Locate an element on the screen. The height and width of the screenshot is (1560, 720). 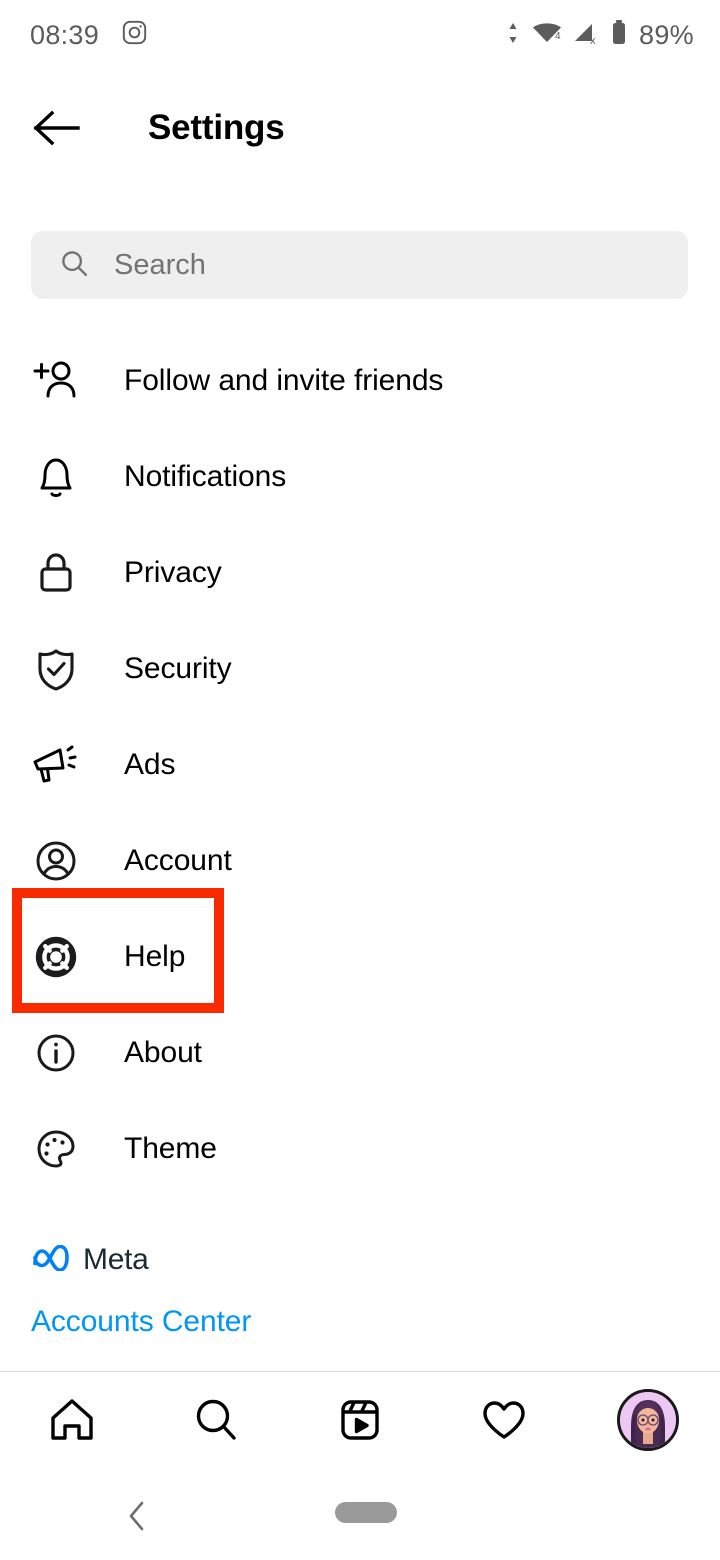
nav-reels-button is located at coordinates (360, 1420).